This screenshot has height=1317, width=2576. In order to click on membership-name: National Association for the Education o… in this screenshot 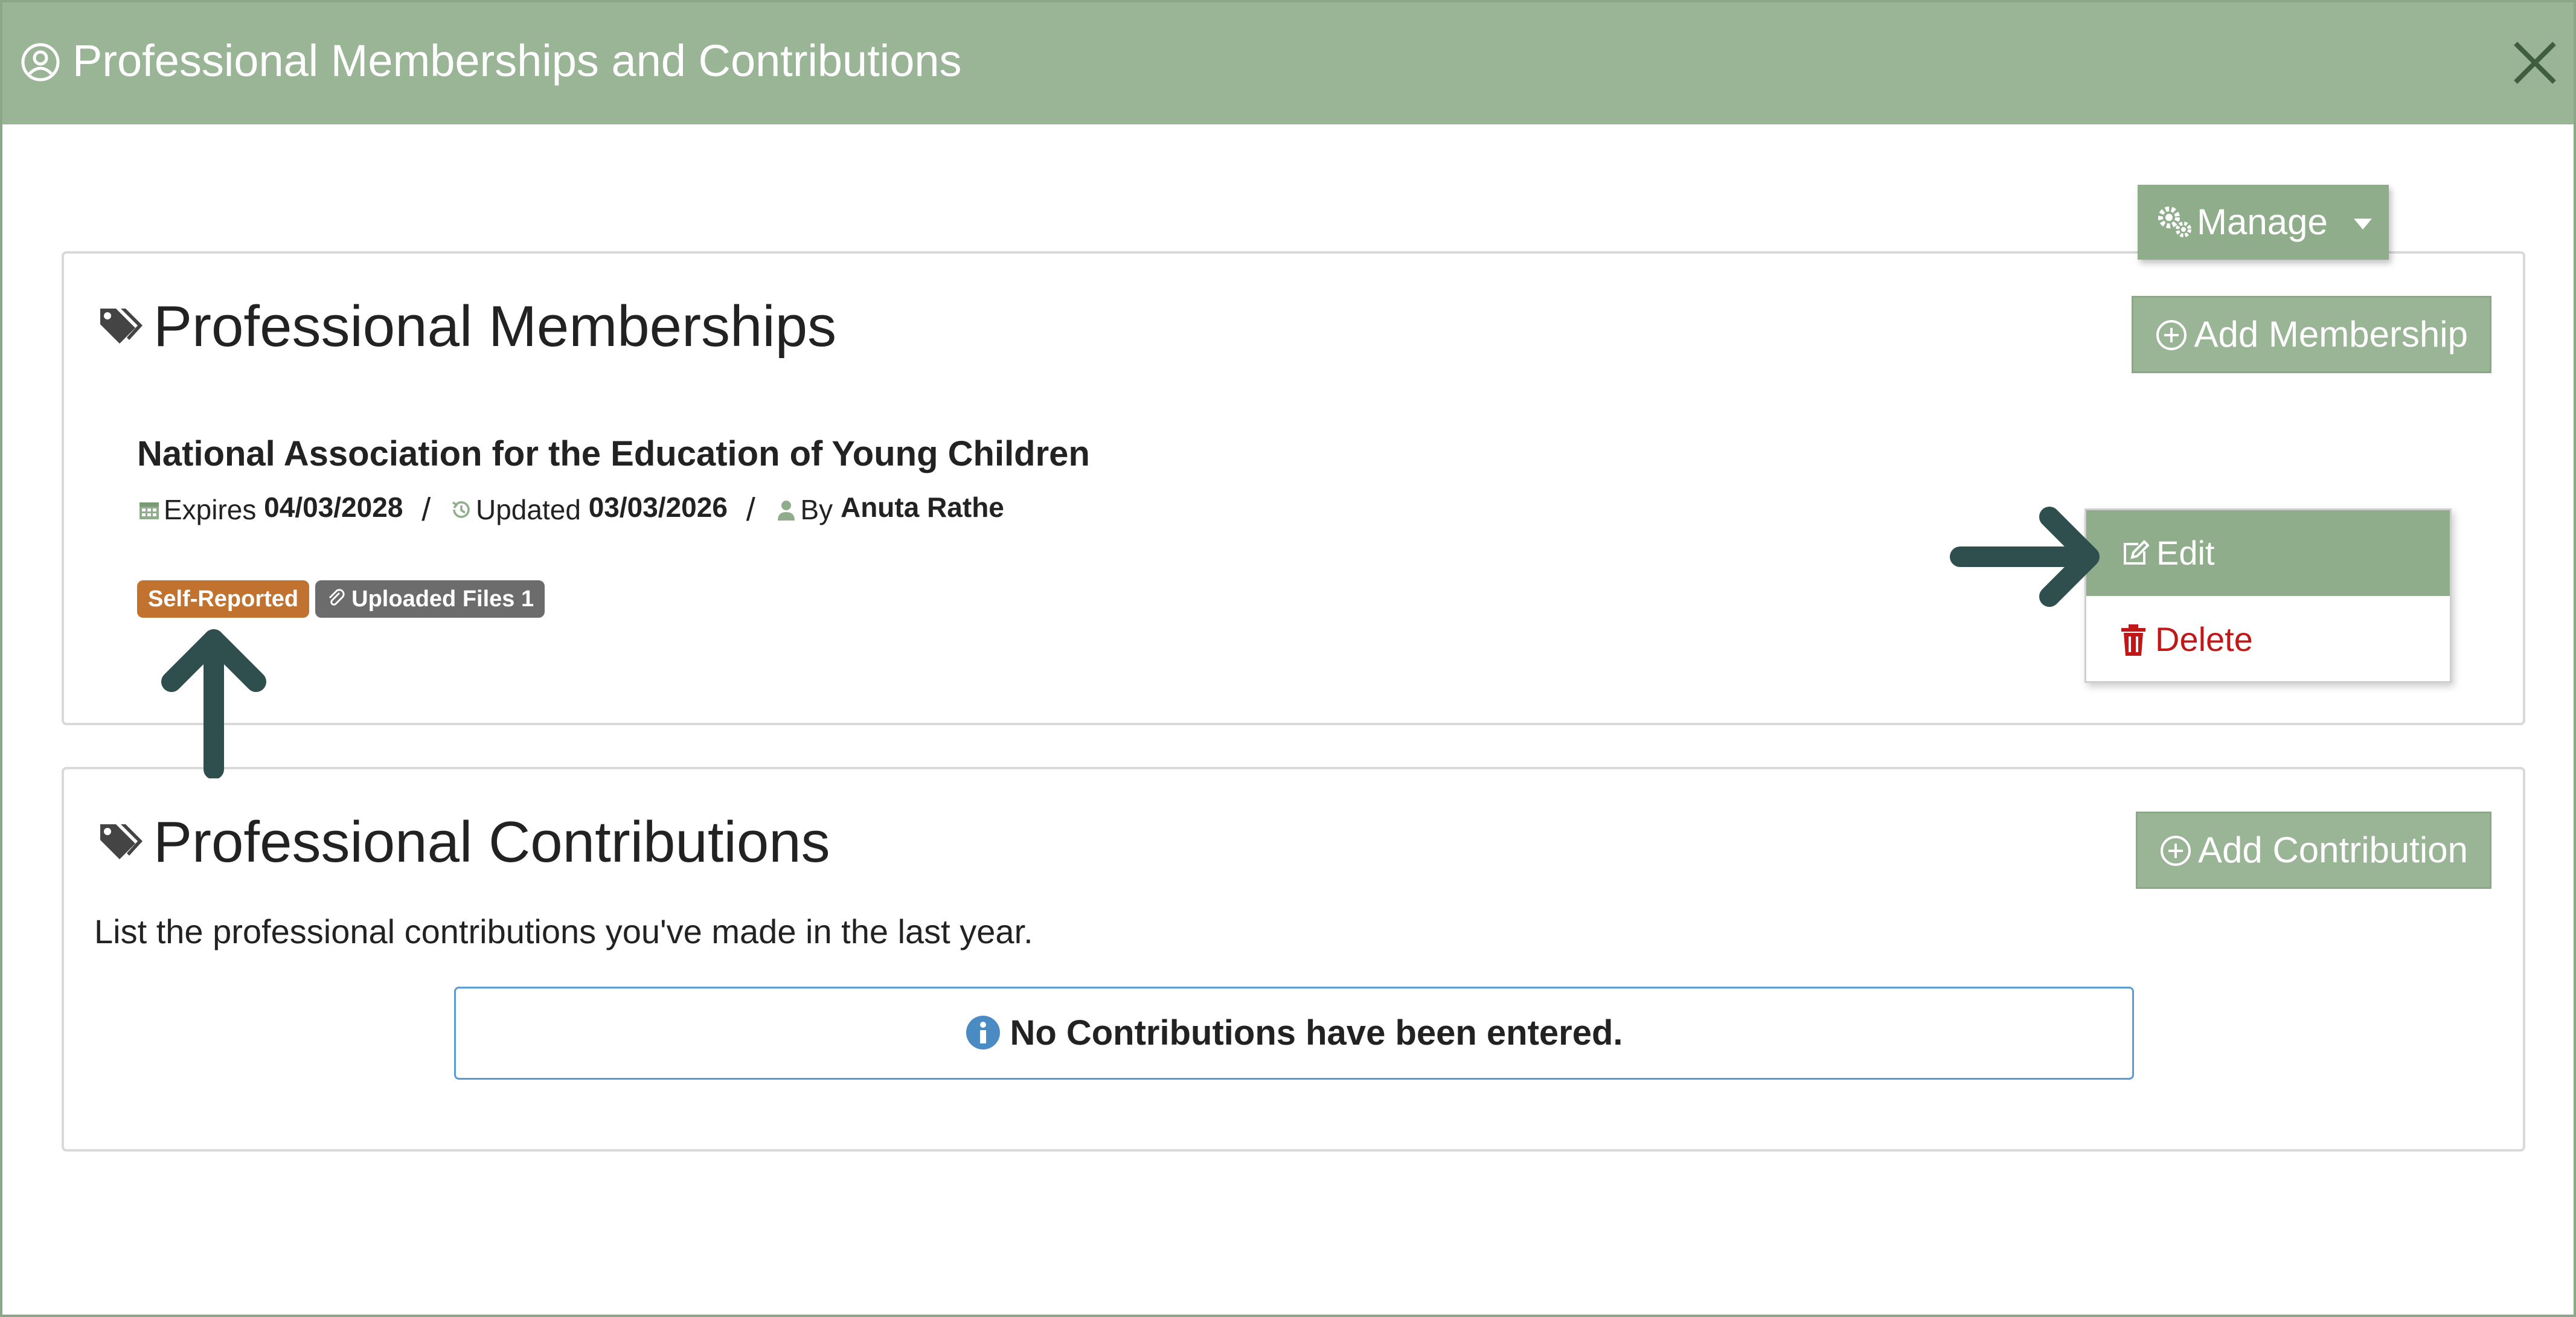, I will do `click(613, 453)`.